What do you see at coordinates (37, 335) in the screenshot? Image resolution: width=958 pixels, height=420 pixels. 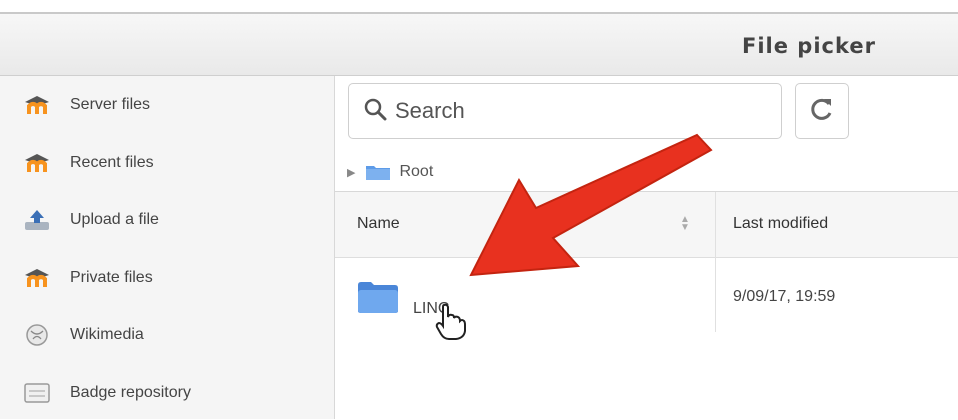 I see `wikimedia-icon` at bounding box center [37, 335].